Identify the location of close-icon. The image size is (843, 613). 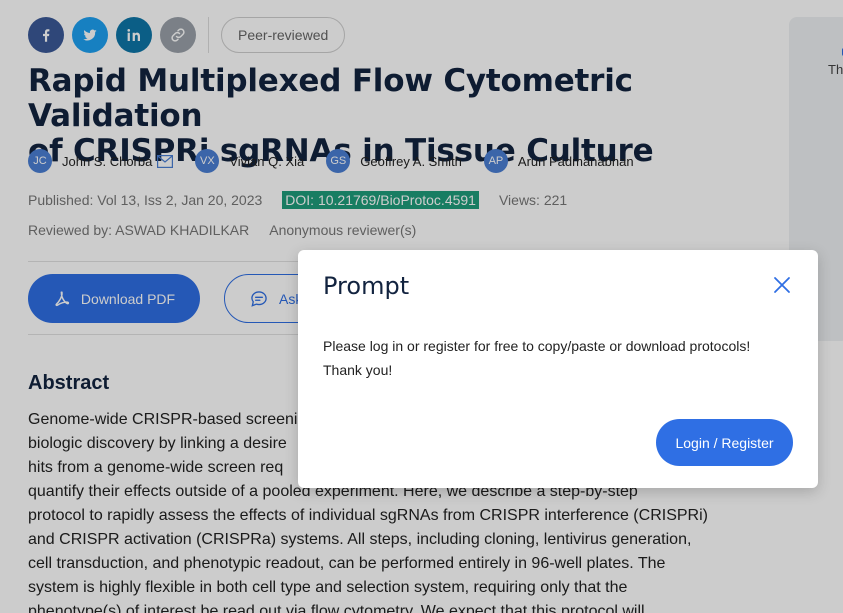
(782, 285).